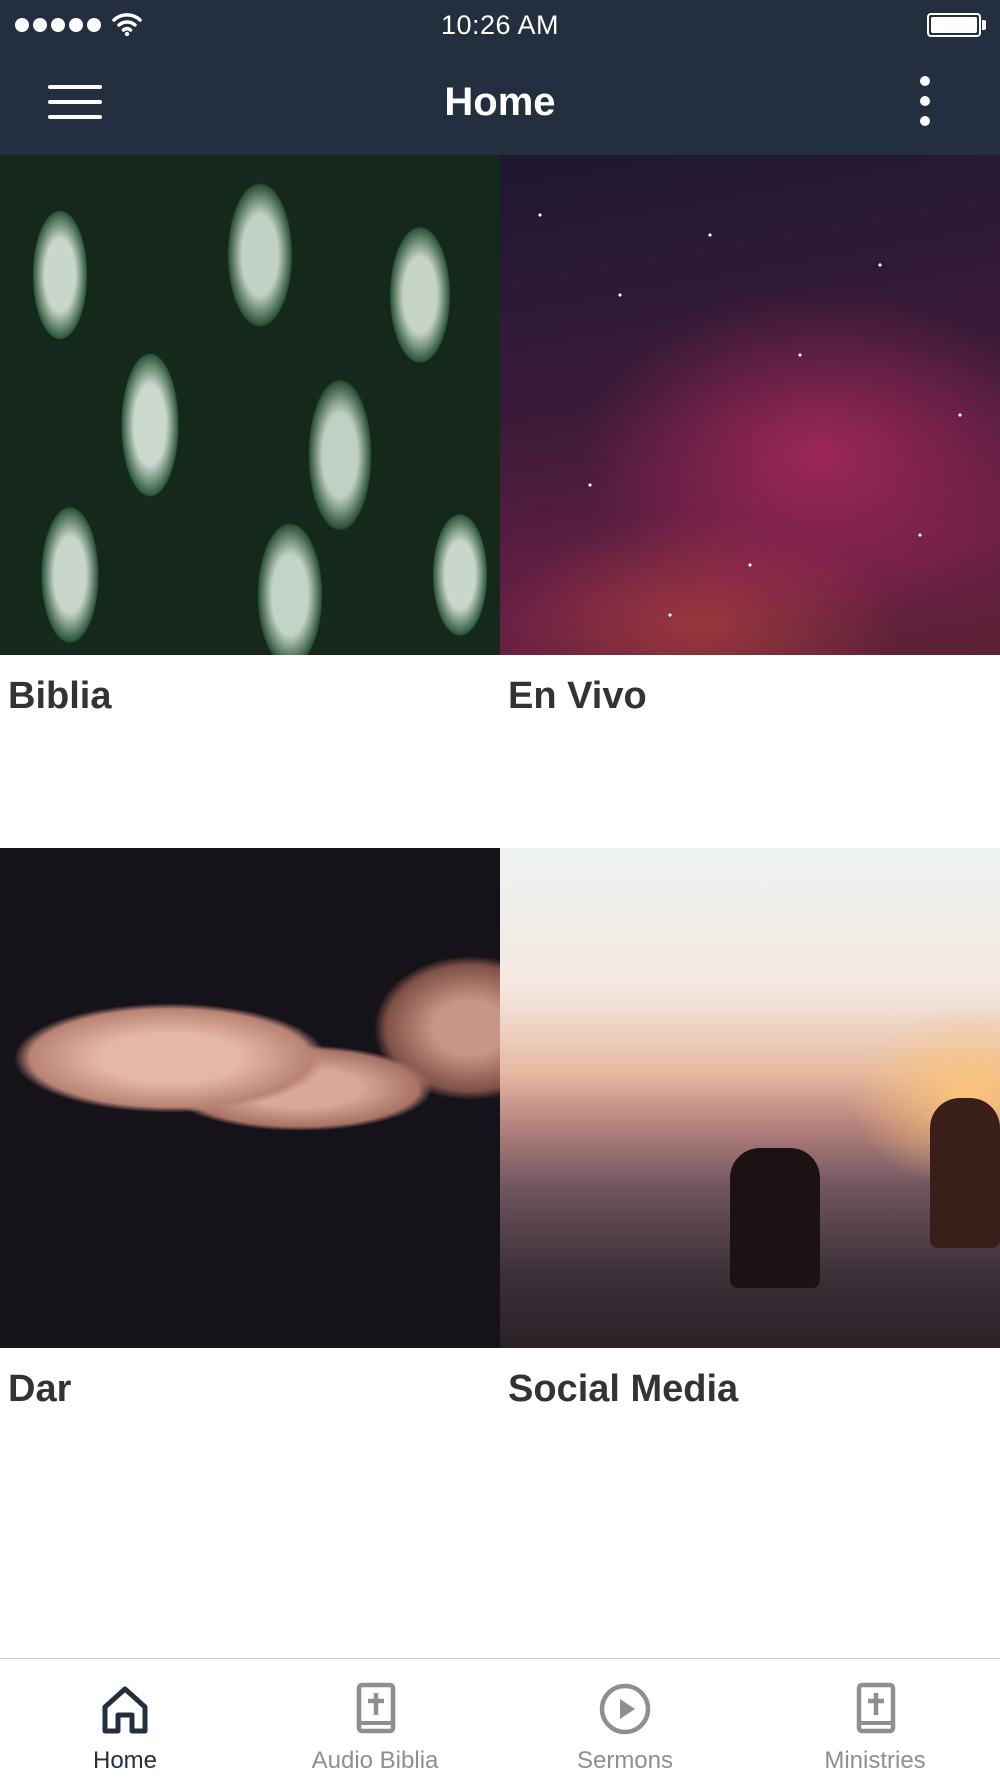 This screenshot has width=1000, height=1778. I want to click on battery-icon, so click(954, 25).